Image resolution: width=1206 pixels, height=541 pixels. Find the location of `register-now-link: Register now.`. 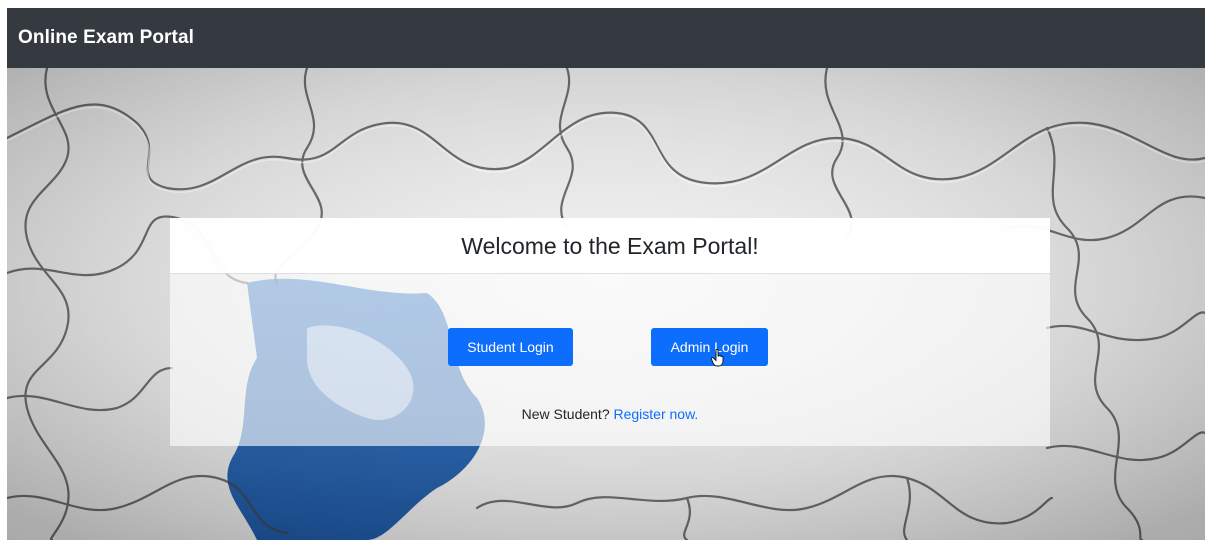

register-now-link: Register now. is located at coordinates (656, 414).